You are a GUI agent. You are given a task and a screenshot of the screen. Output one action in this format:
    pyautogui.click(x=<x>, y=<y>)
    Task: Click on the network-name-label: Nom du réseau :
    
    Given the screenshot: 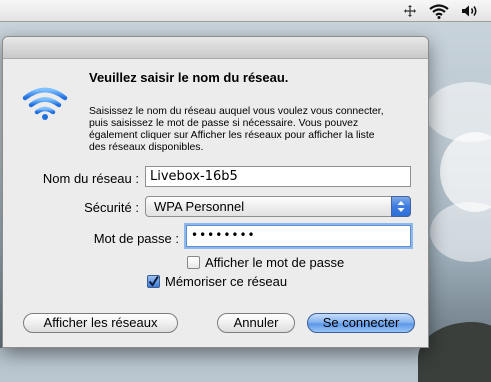 What is the action you would take?
    pyautogui.click(x=90, y=178)
    